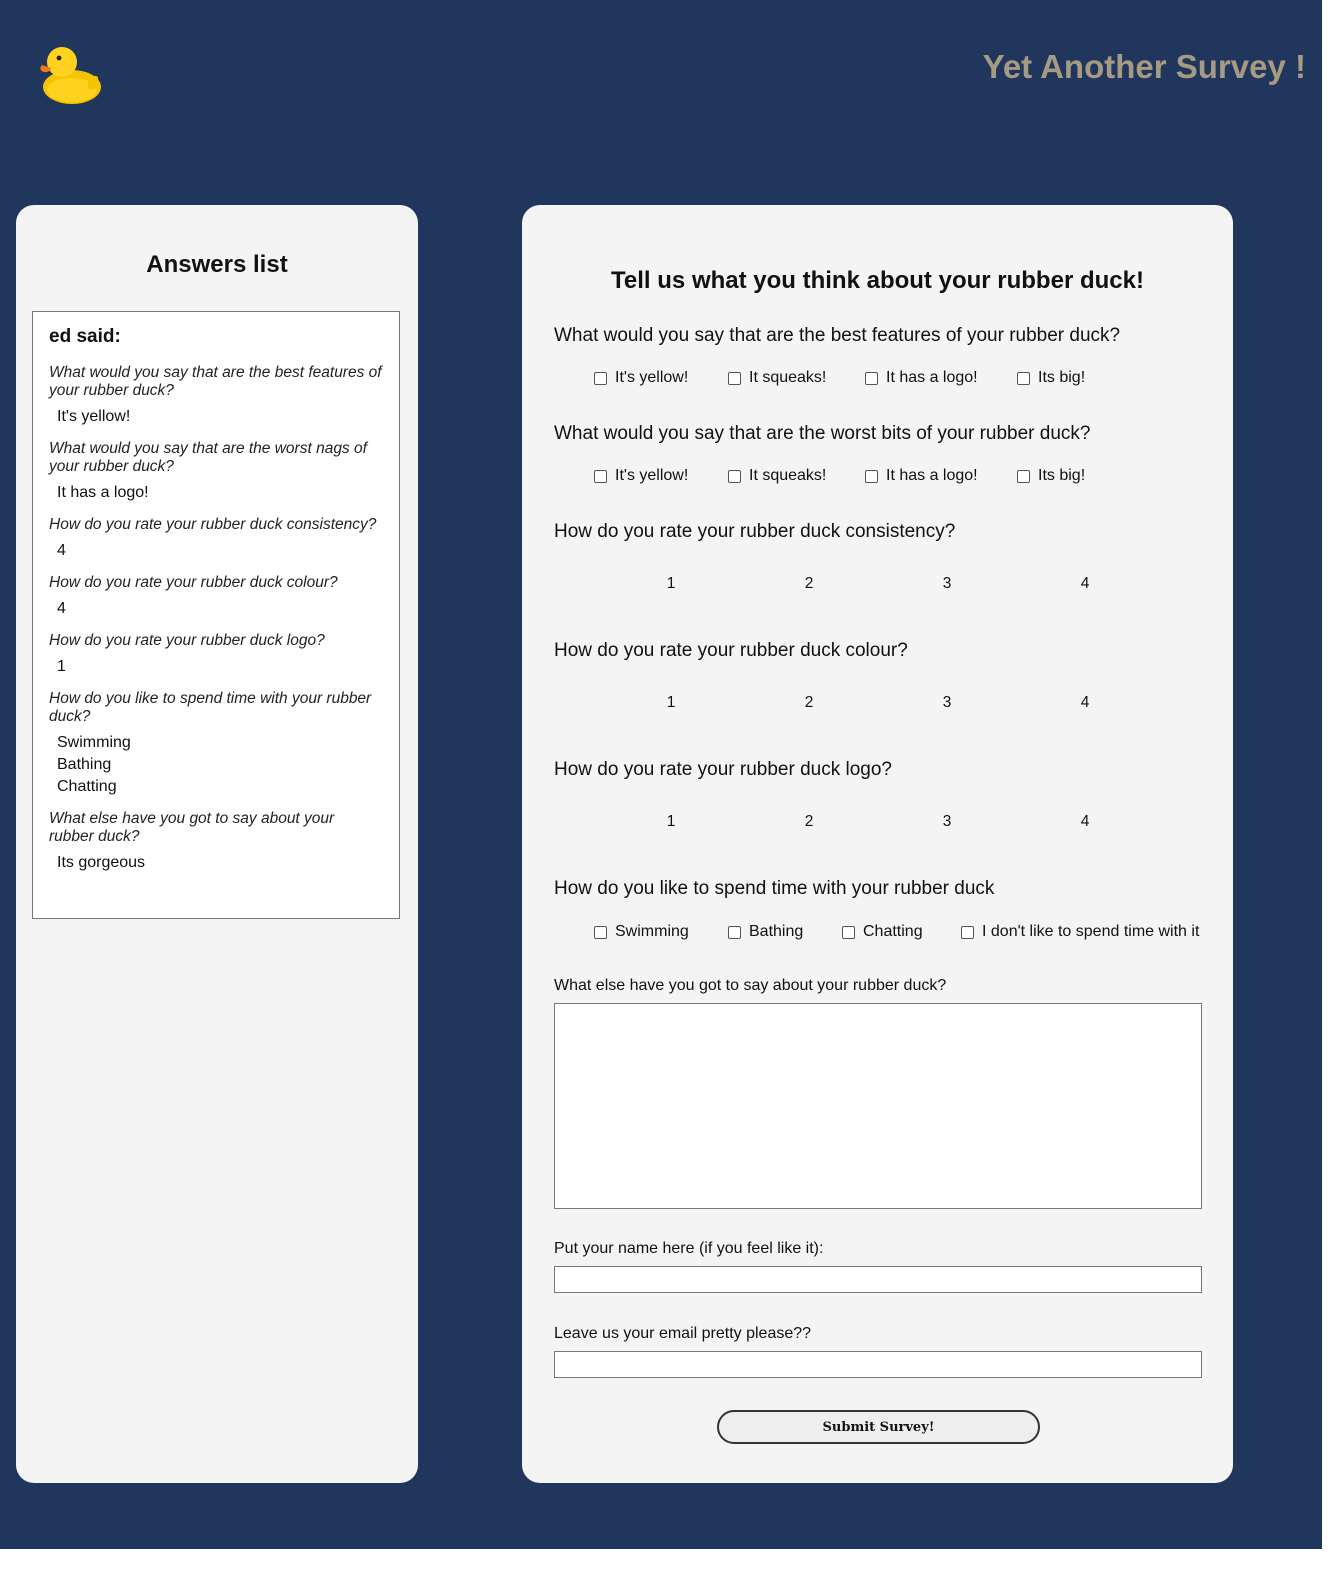 The height and width of the screenshot is (1580, 1332). Describe the element at coordinates (216, 655) in the screenshot. I see `answer-item: How do you rate your rubber duck logo? 1` at that location.